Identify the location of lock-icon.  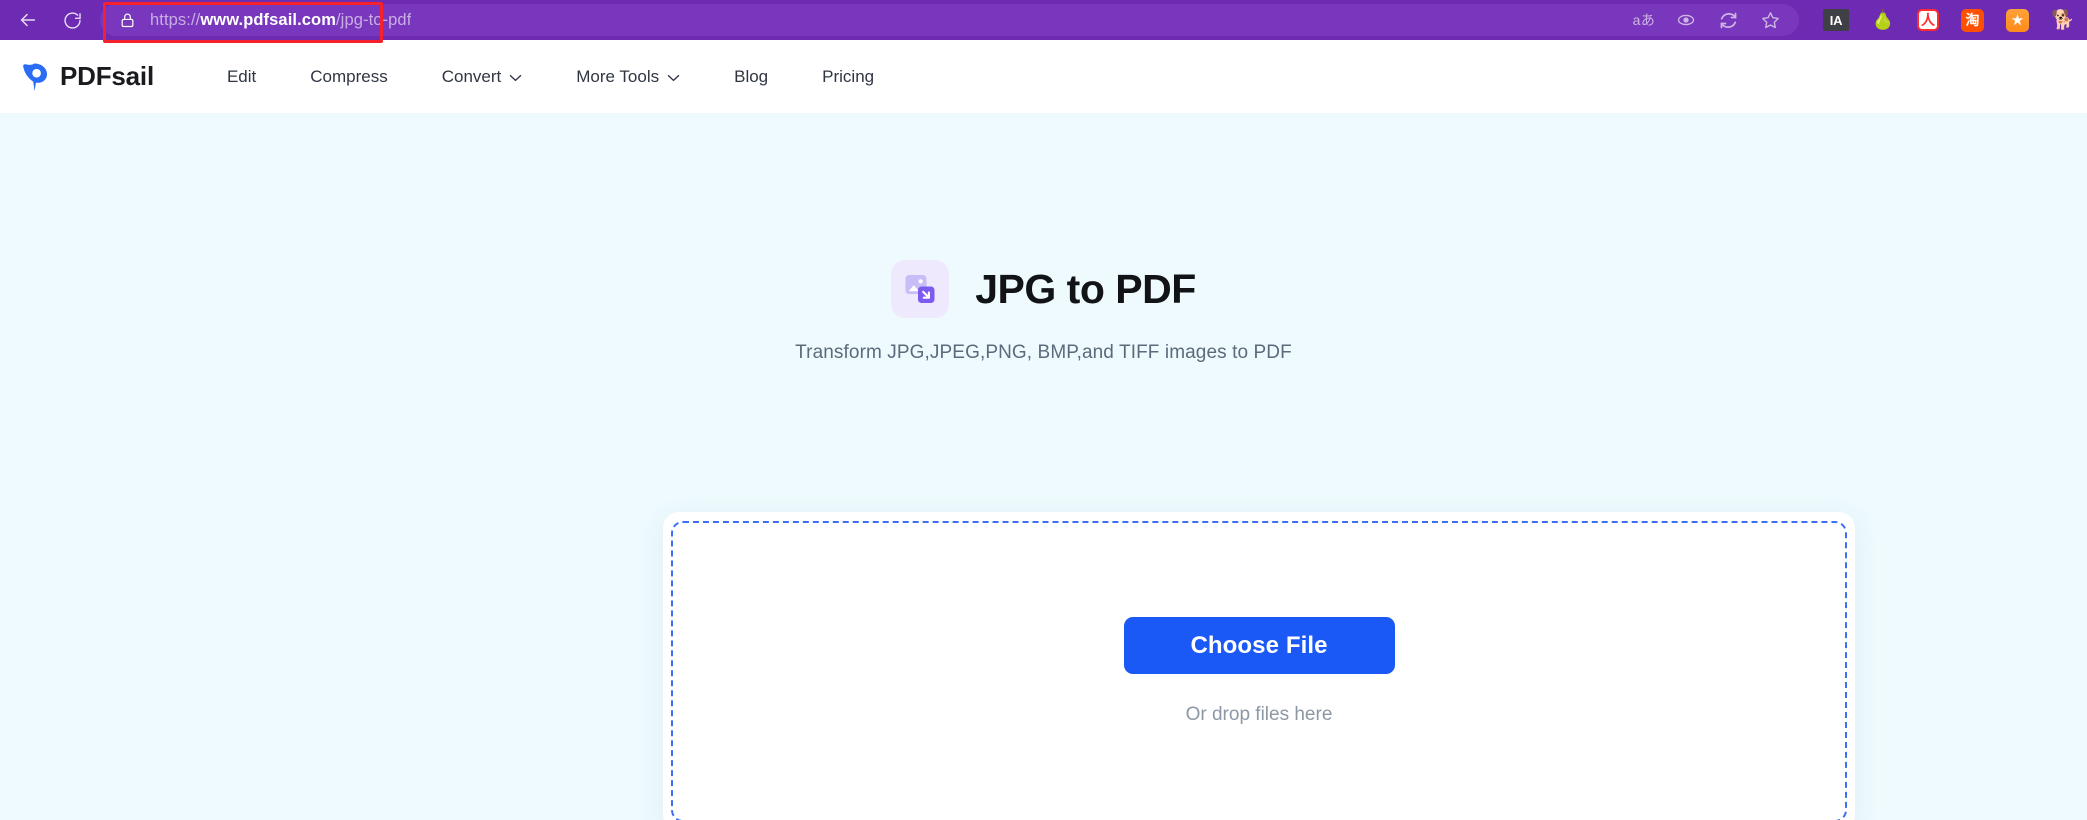
(127, 20).